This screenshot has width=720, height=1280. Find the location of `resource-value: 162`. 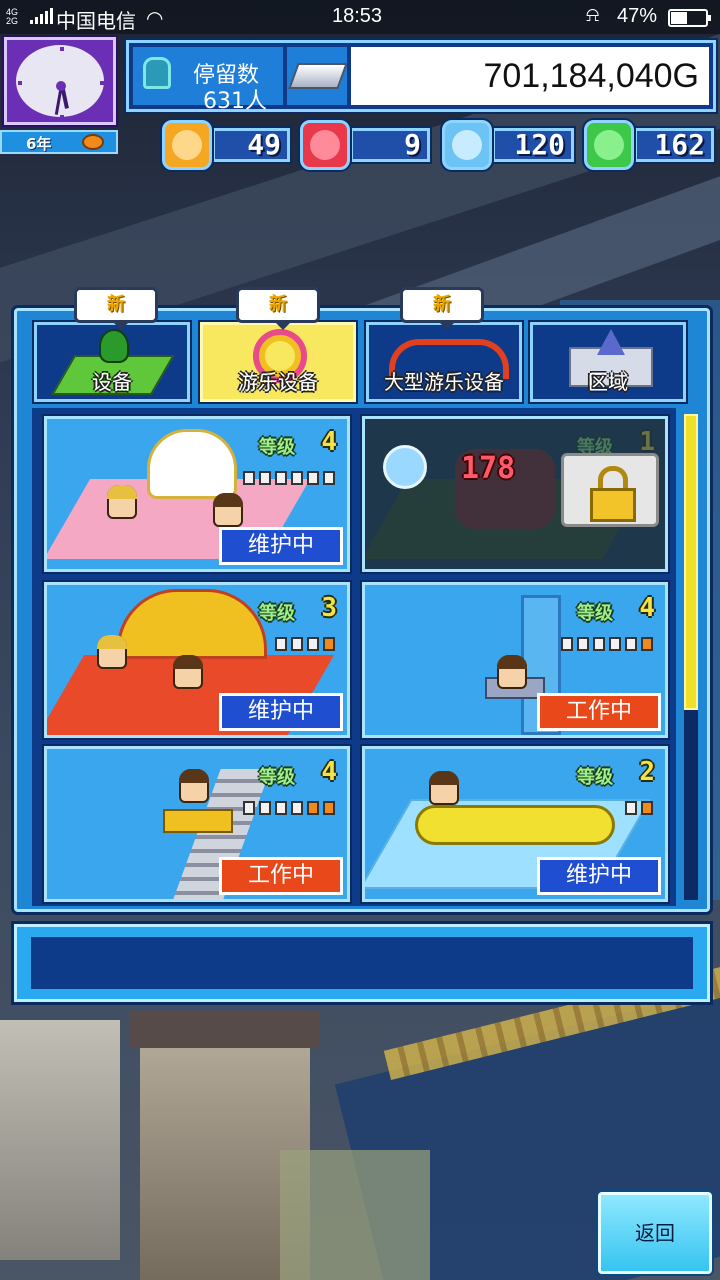

resource-value: 162 is located at coordinates (674, 145).